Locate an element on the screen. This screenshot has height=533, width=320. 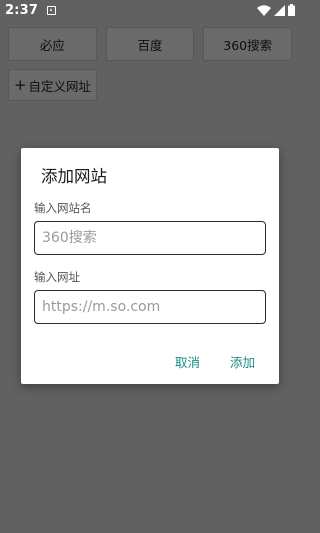
engine-button-bing: 必应 is located at coordinates (52, 44).